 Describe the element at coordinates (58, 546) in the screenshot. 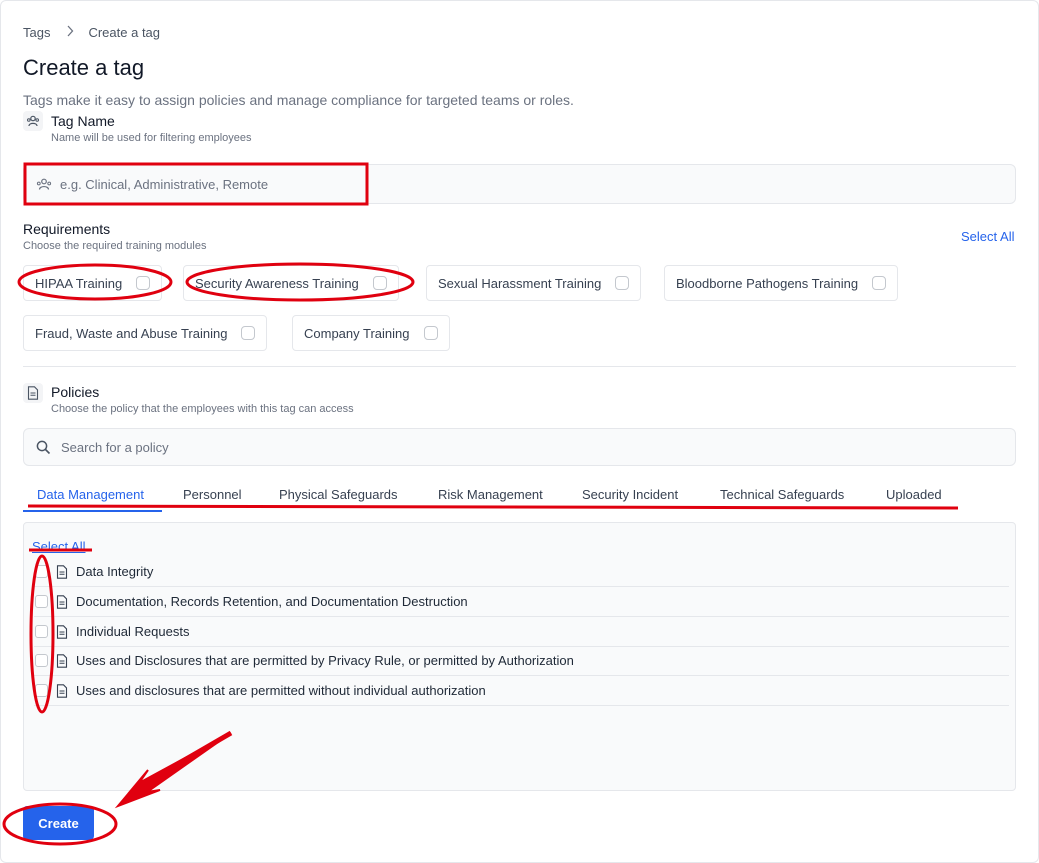

I see `policies-select-all-link: Select All` at that location.